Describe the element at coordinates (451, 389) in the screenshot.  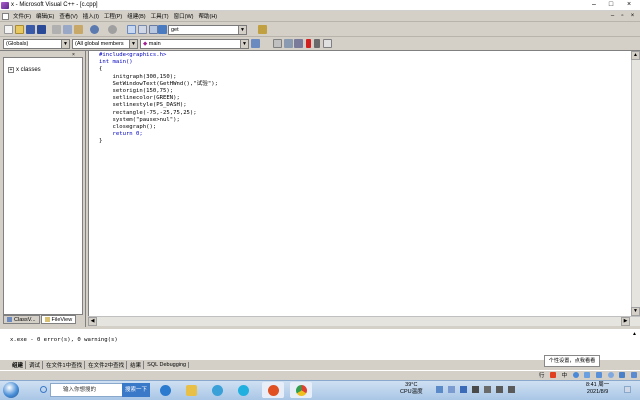
I see `tray-app-icon` at that location.